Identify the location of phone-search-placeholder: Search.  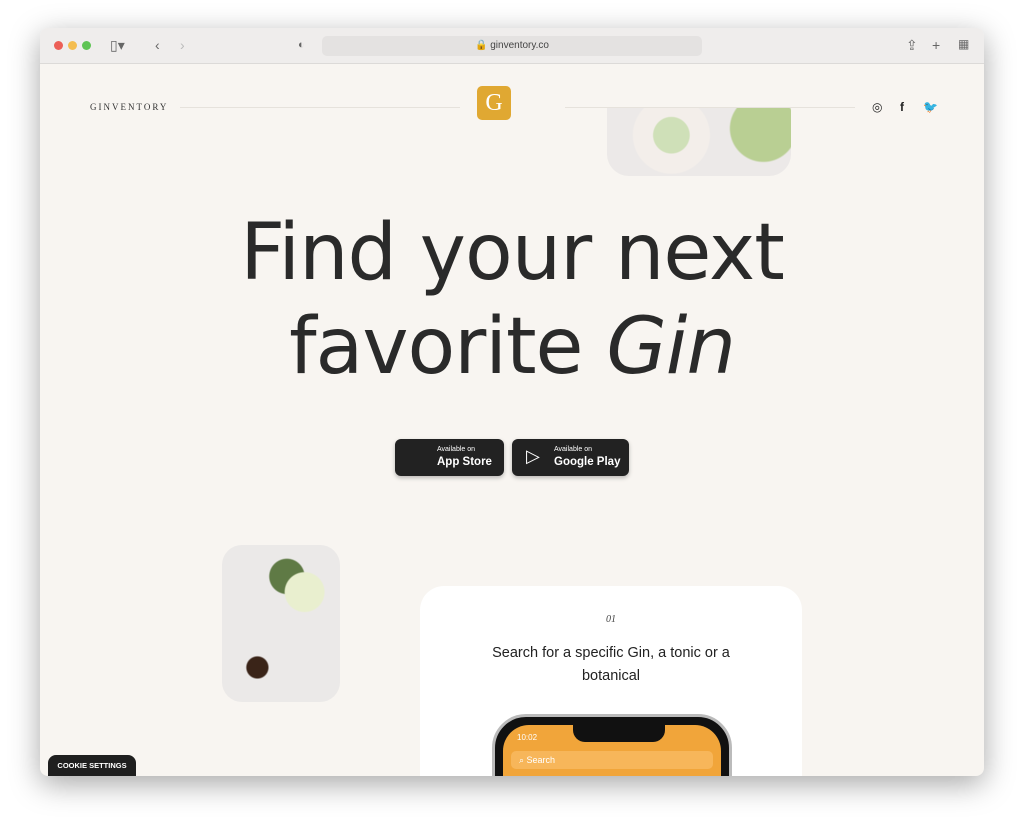
(541, 760).